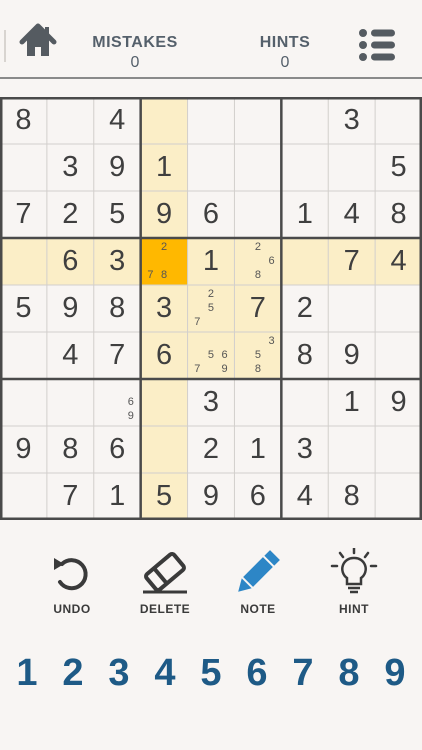  What do you see at coordinates (351, 402) in the screenshot?
I see `cell-r7-c8: 1` at bounding box center [351, 402].